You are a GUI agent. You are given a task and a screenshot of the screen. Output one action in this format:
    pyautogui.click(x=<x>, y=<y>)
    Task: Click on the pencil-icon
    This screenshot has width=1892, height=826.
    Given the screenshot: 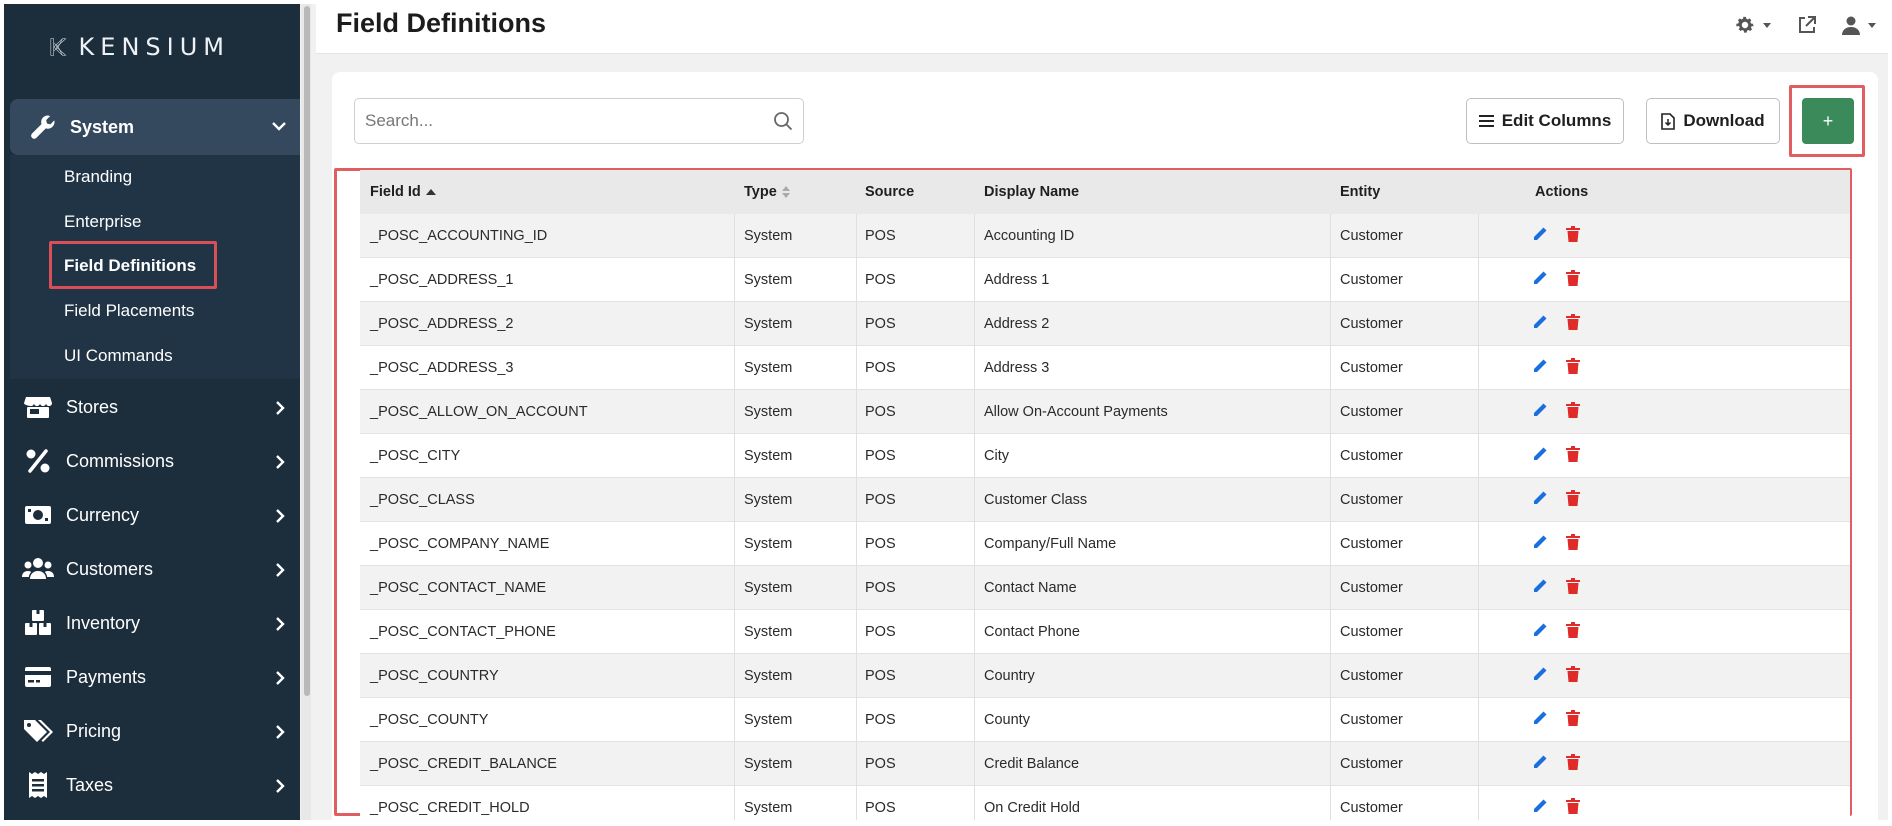 What is the action you would take?
    pyautogui.click(x=1540, y=277)
    